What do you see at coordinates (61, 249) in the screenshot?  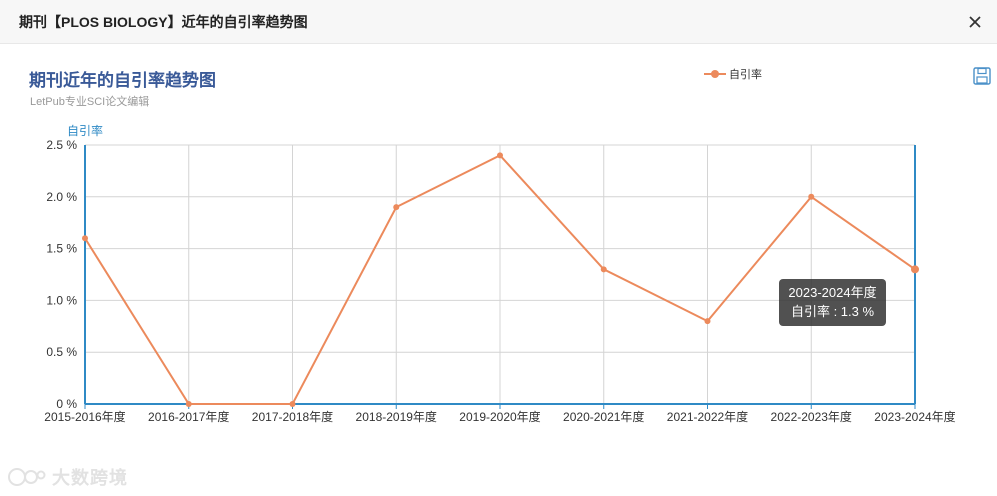 I see `y-tick-label: 1.5 %` at bounding box center [61, 249].